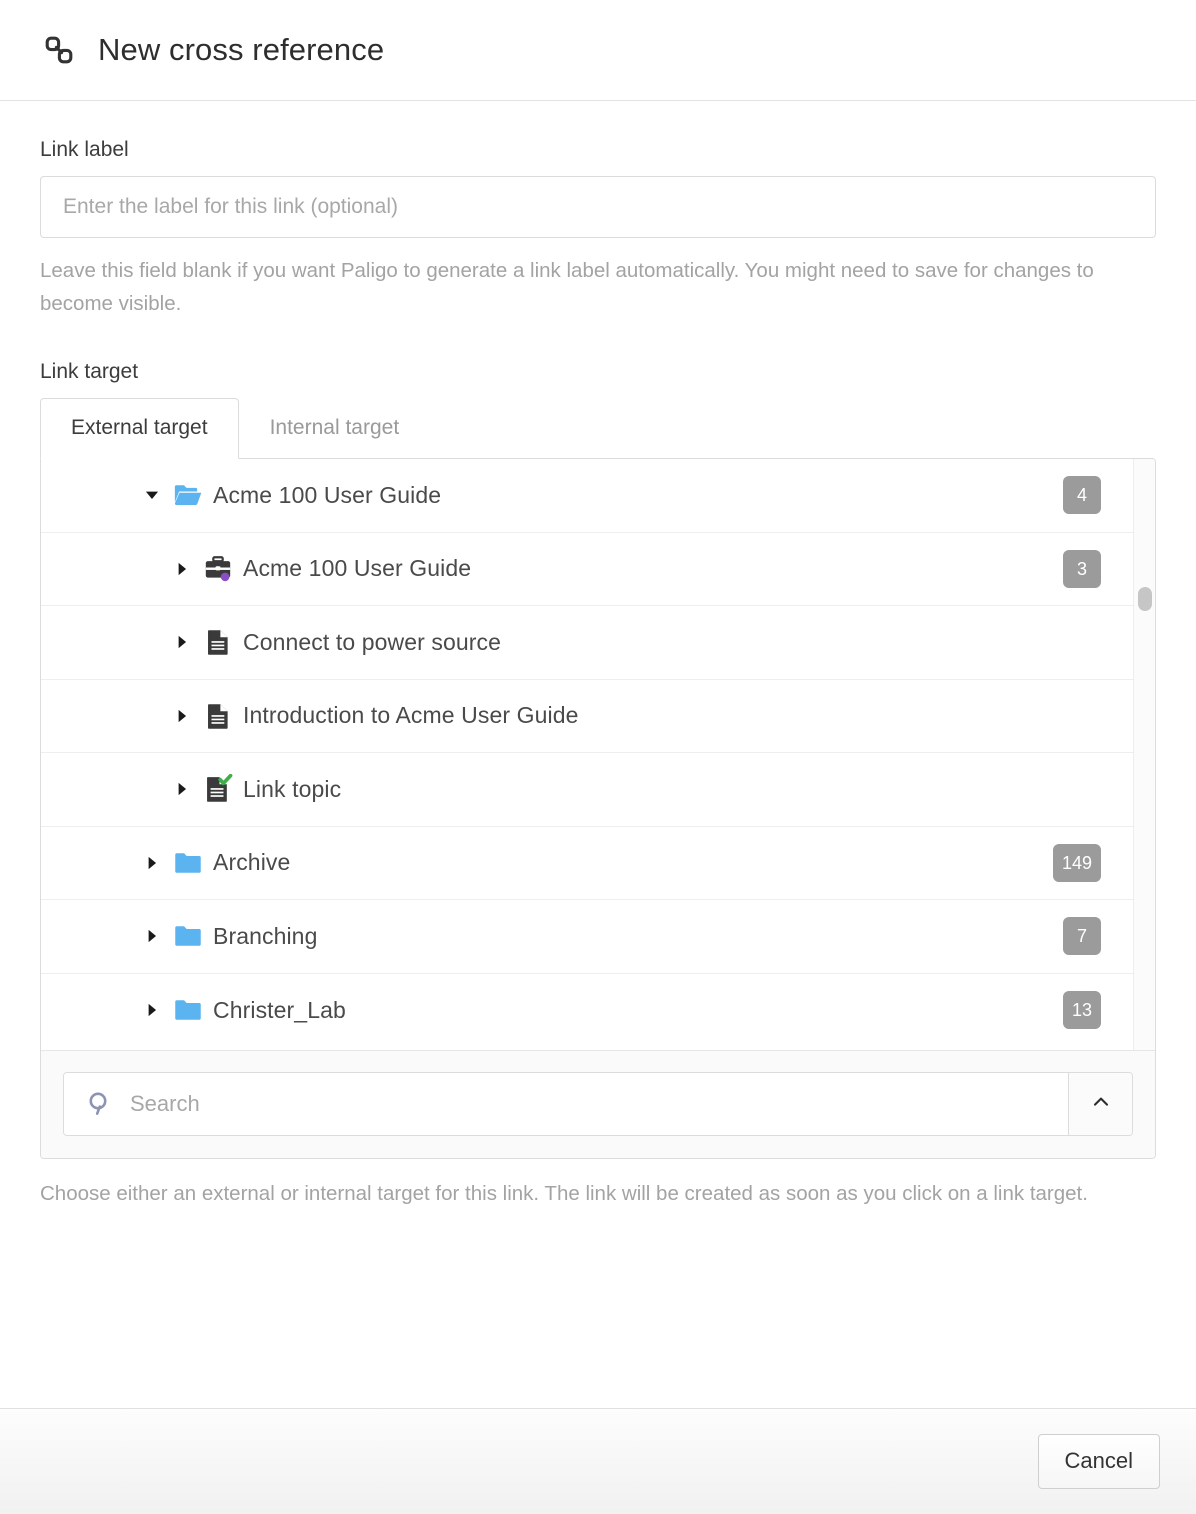 This screenshot has width=1196, height=1514. What do you see at coordinates (372, 641) in the screenshot?
I see `tree-row-label: Connect to power source` at bounding box center [372, 641].